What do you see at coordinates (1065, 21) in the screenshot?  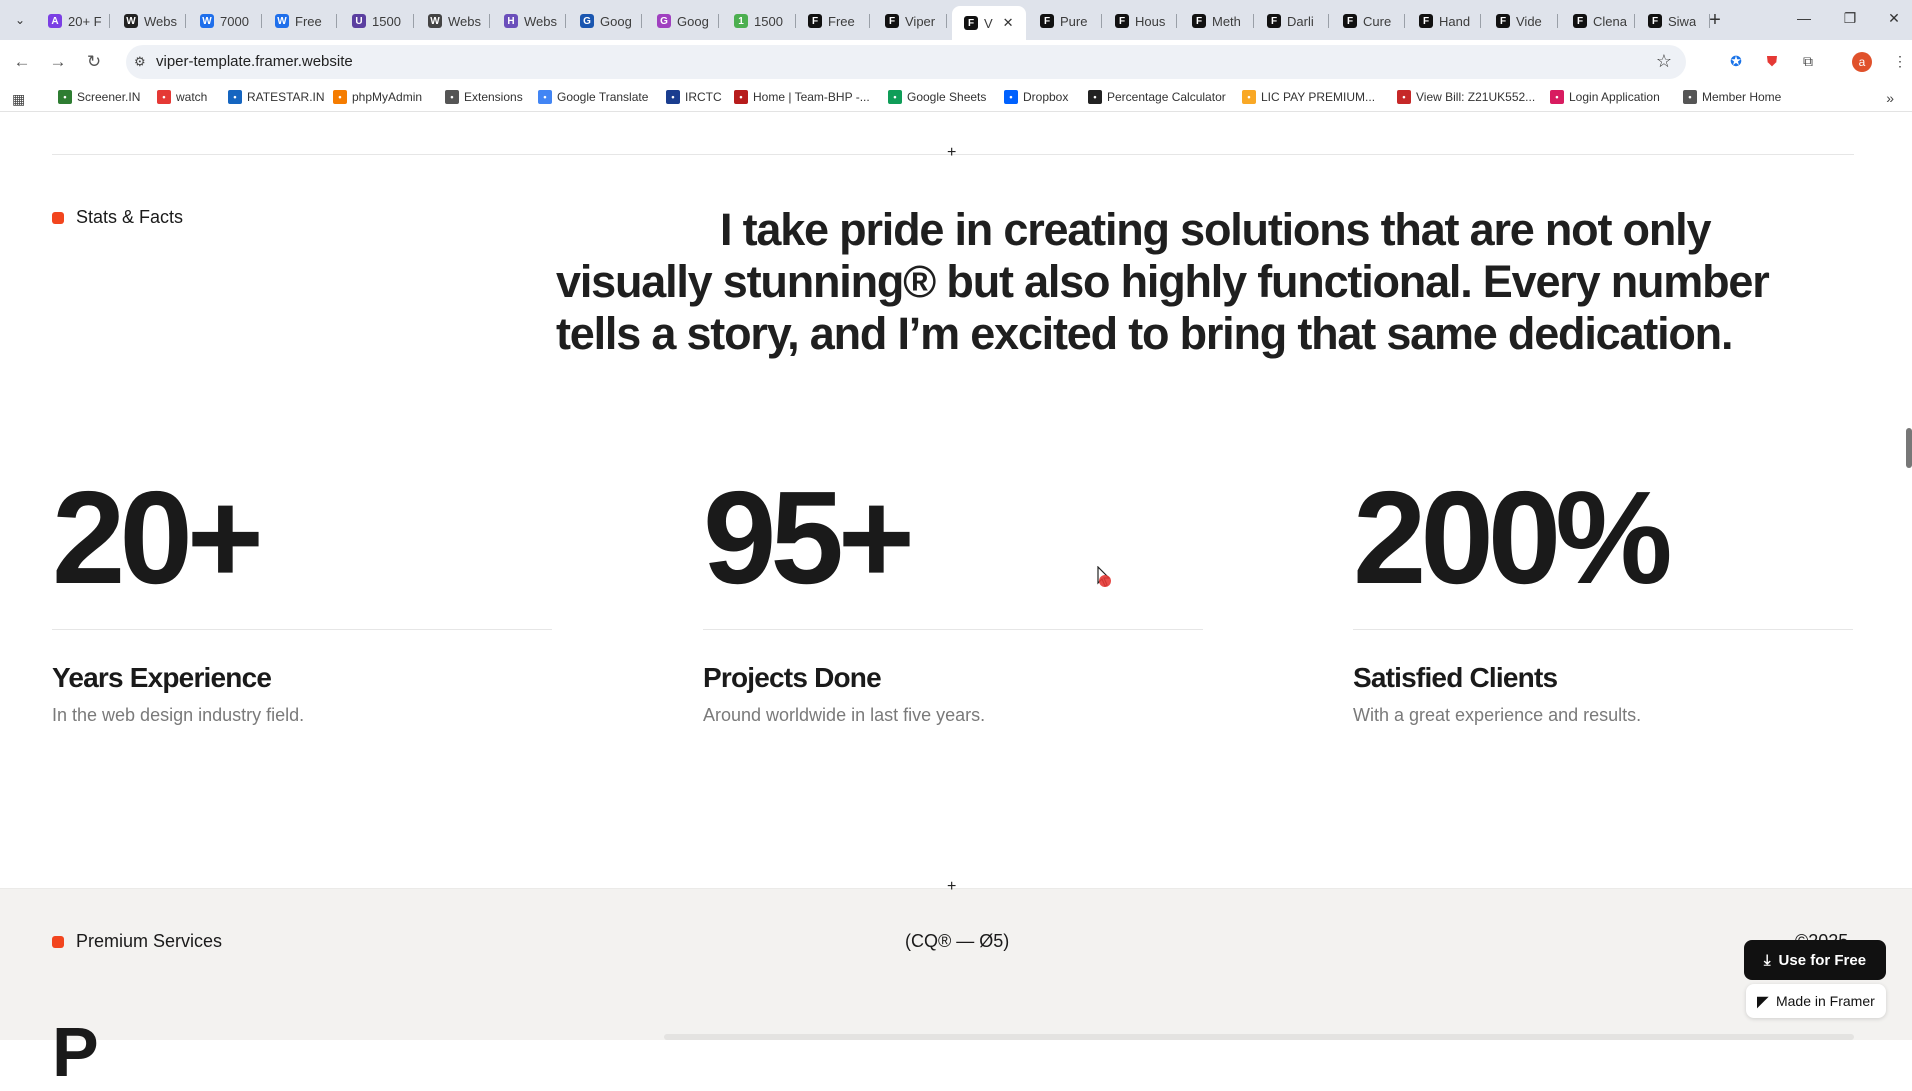 I see `browser-tab: F Pure` at bounding box center [1065, 21].